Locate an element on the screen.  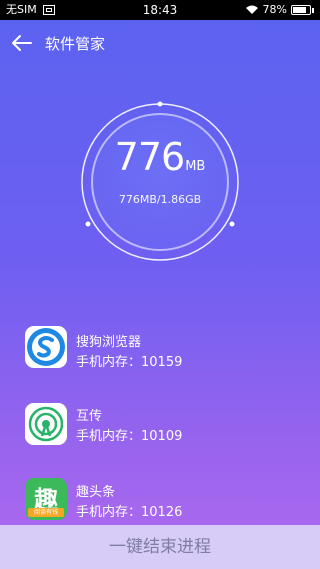
sogou-browser-icon is located at coordinates (46, 347).